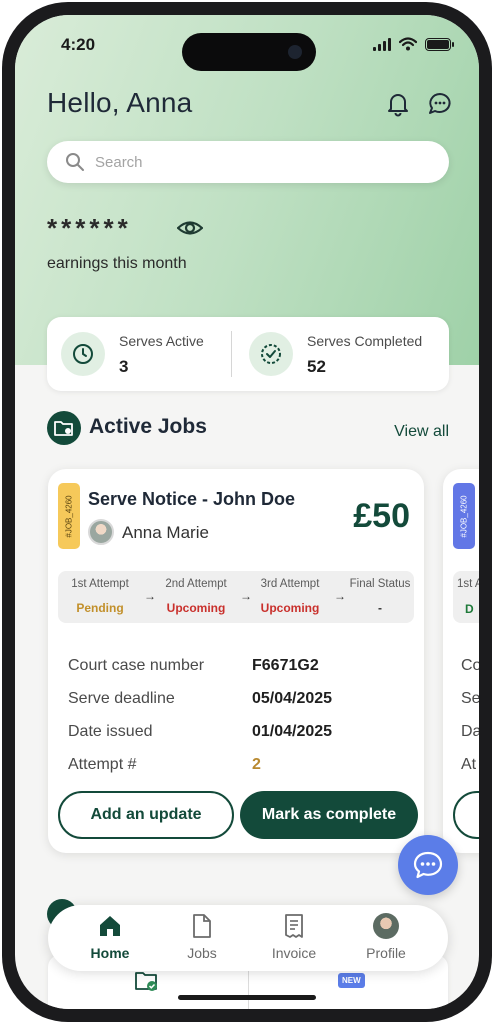 The width and height of the screenshot is (494, 1024). What do you see at coordinates (202, 953) in the screenshot?
I see `nav-label: Jobs` at bounding box center [202, 953].